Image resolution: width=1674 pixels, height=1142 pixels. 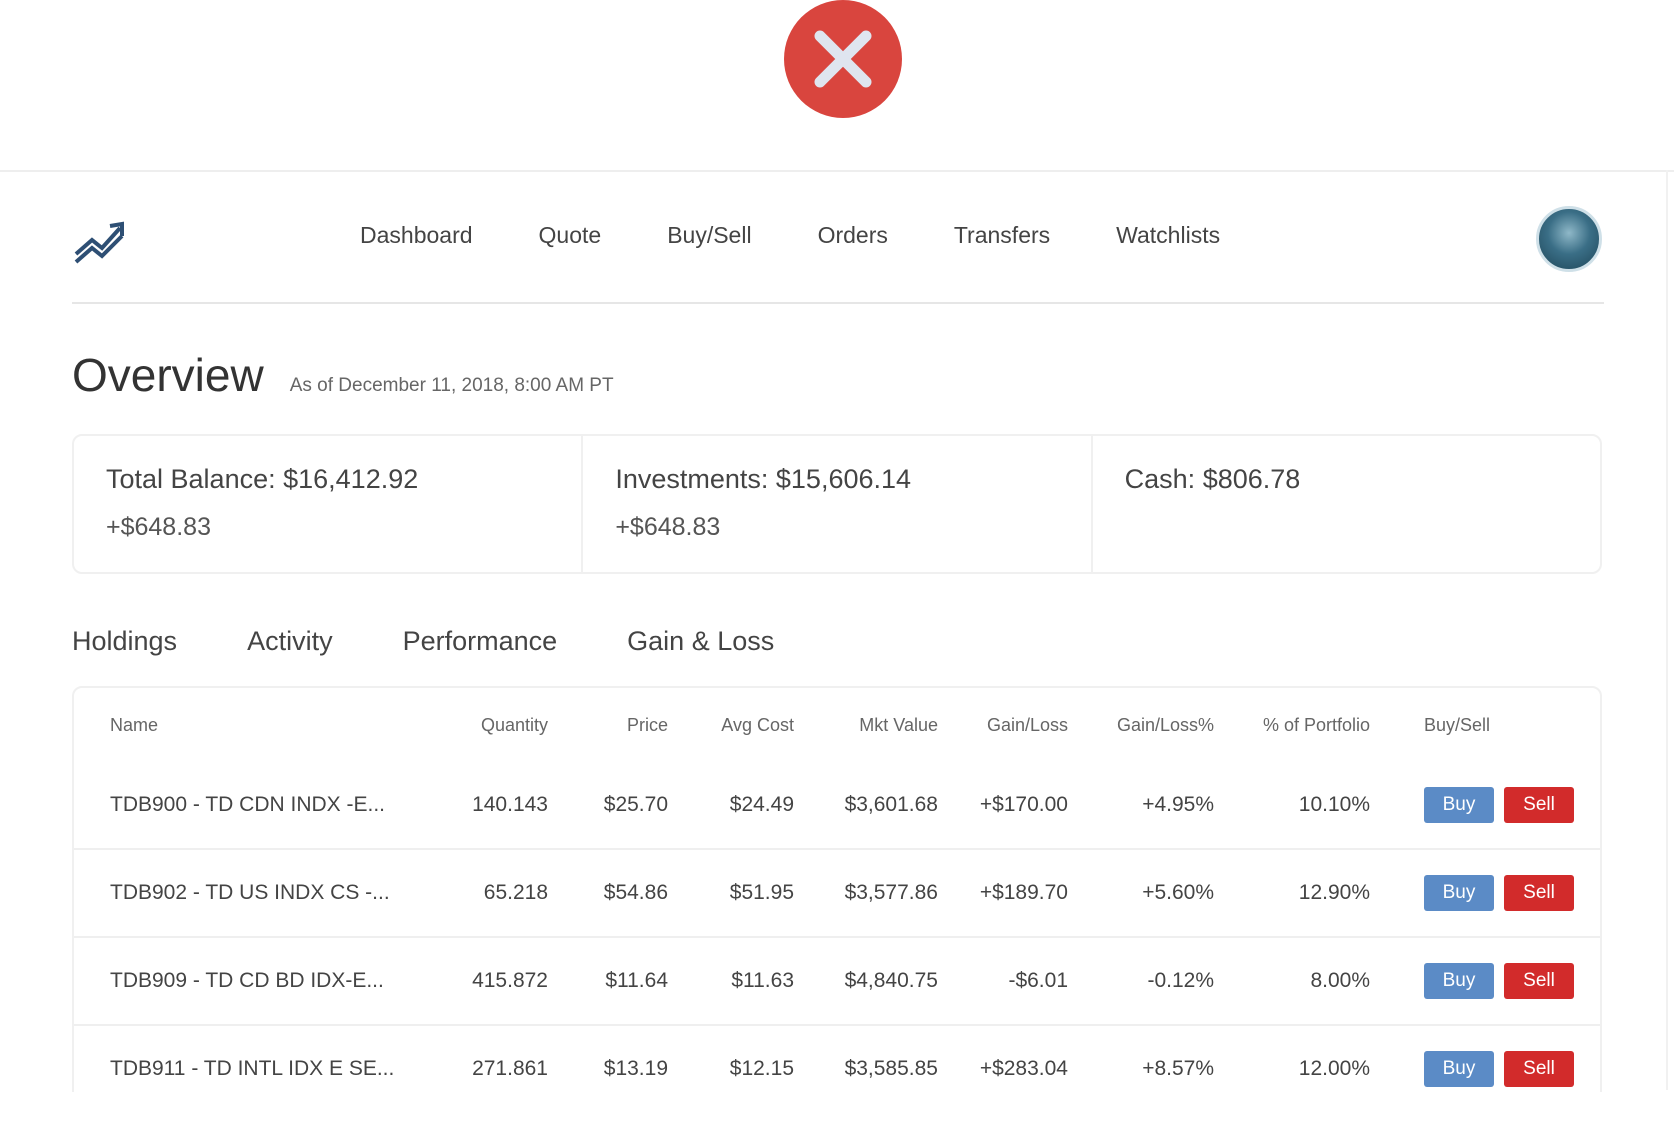 What do you see at coordinates (168, 375) in the screenshot?
I see `page-title: Overview` at bounding box center [168, 375].